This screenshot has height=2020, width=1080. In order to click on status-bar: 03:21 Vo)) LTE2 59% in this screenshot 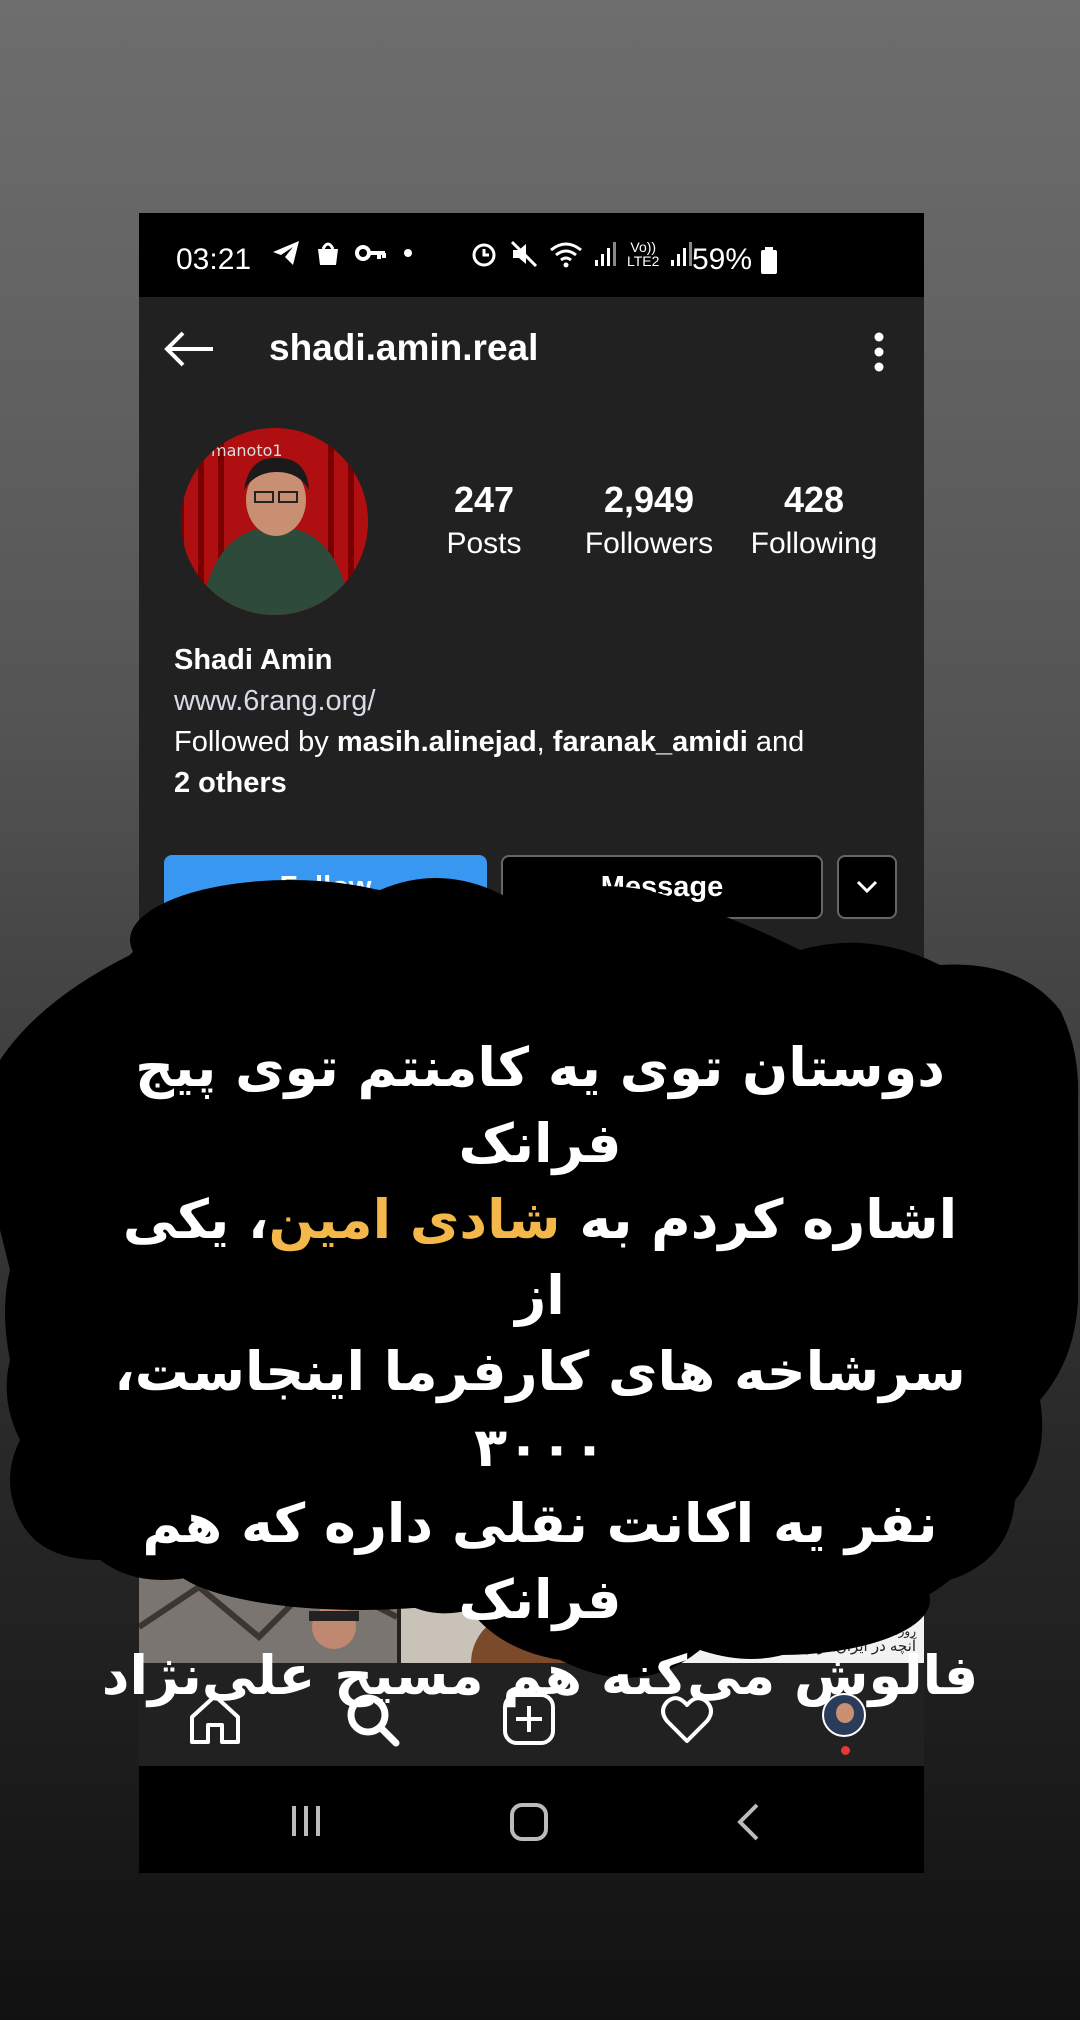, I will do `click(531, 255)`.